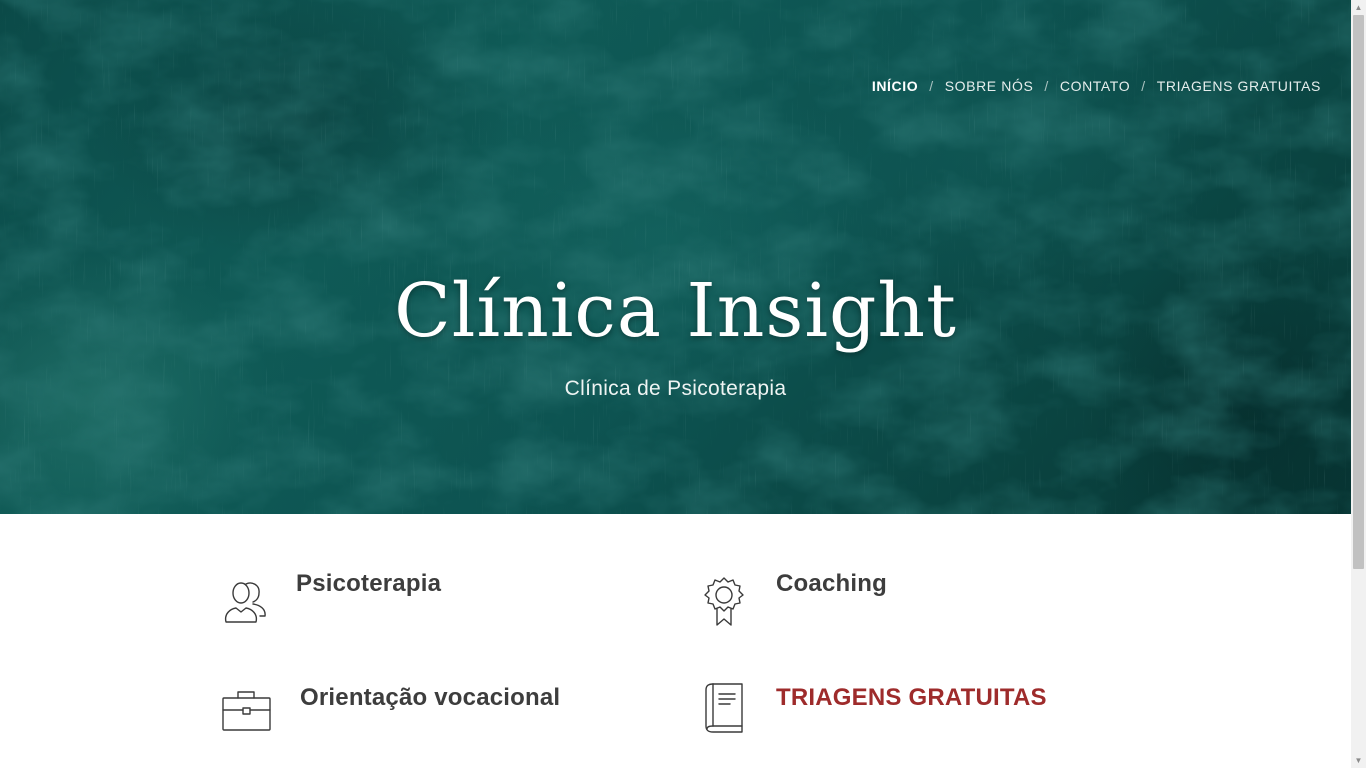  I want to click on service-label: Coaching, so click(831, 583).